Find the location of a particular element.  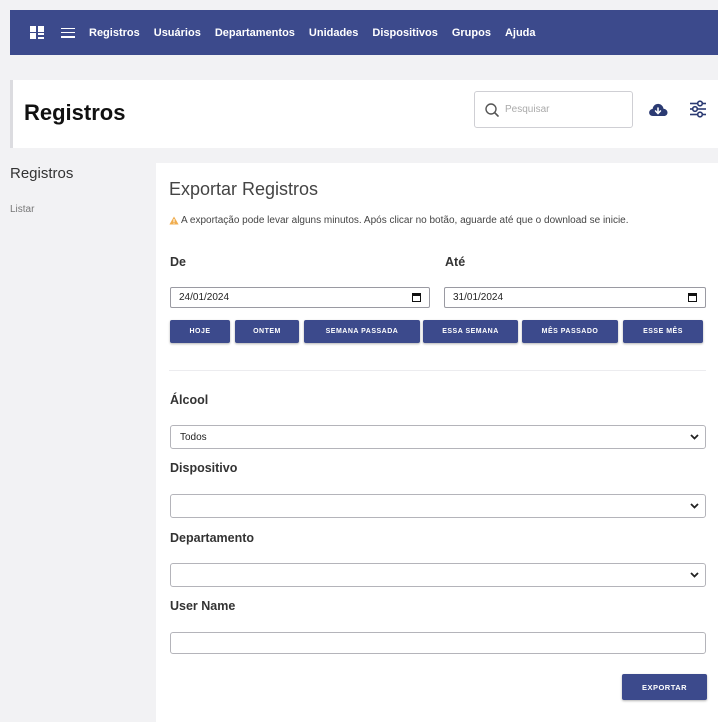

nav-item-unidades: Unidades is located at coordinates (334, 33).